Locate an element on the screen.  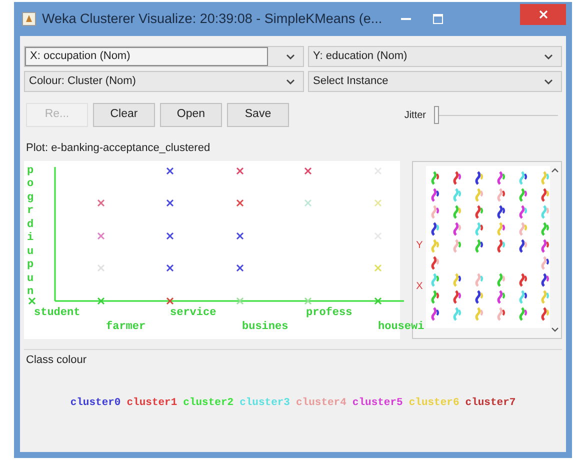
close-icon is located at coordinates (543, 14).